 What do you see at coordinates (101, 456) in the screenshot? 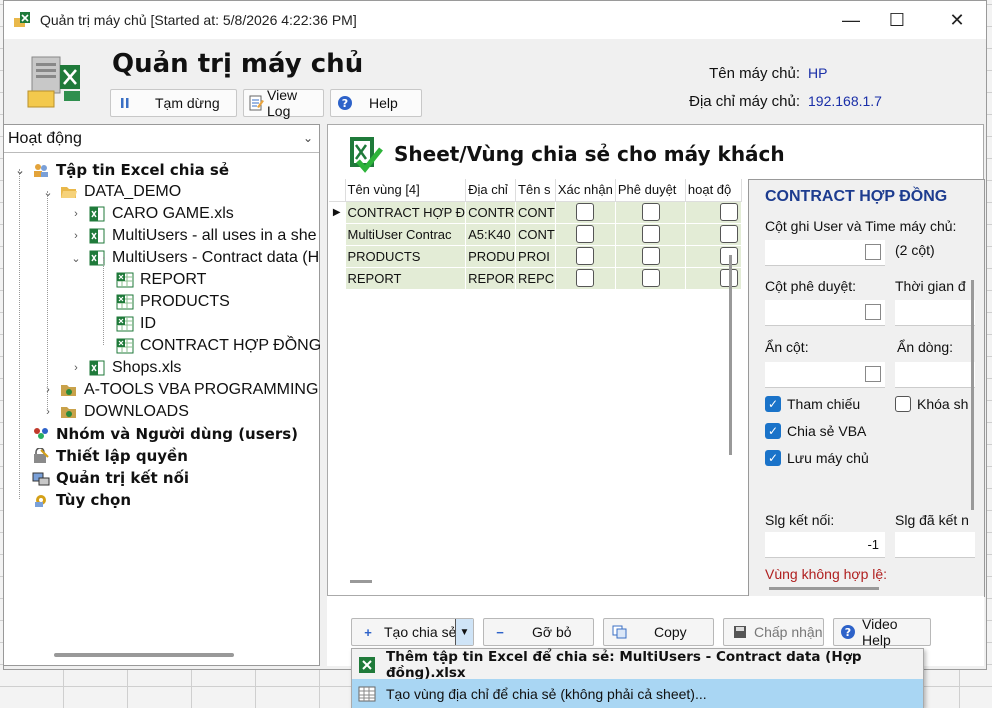
I see `tree-node-thi-t-l-p-quy-n: Thiết lập quyền` at bounding box center [101, 456].